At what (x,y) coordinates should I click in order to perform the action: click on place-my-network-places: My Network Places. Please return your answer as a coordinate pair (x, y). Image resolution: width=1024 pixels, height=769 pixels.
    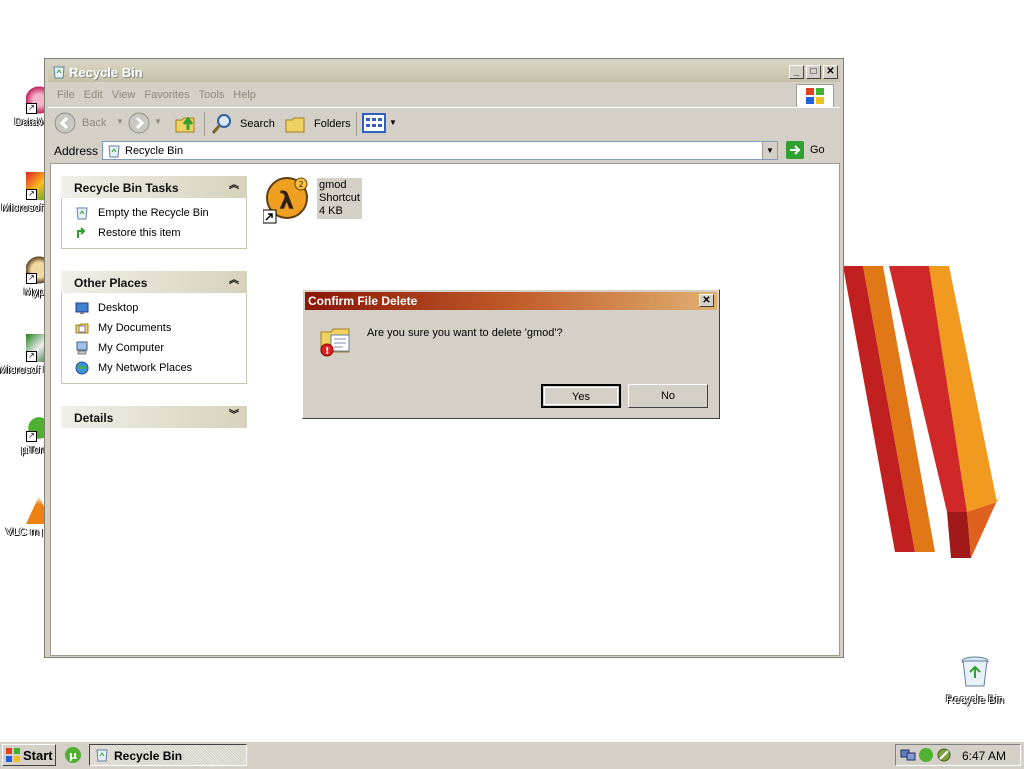
    Looking at the image, I should click on (154, 369).